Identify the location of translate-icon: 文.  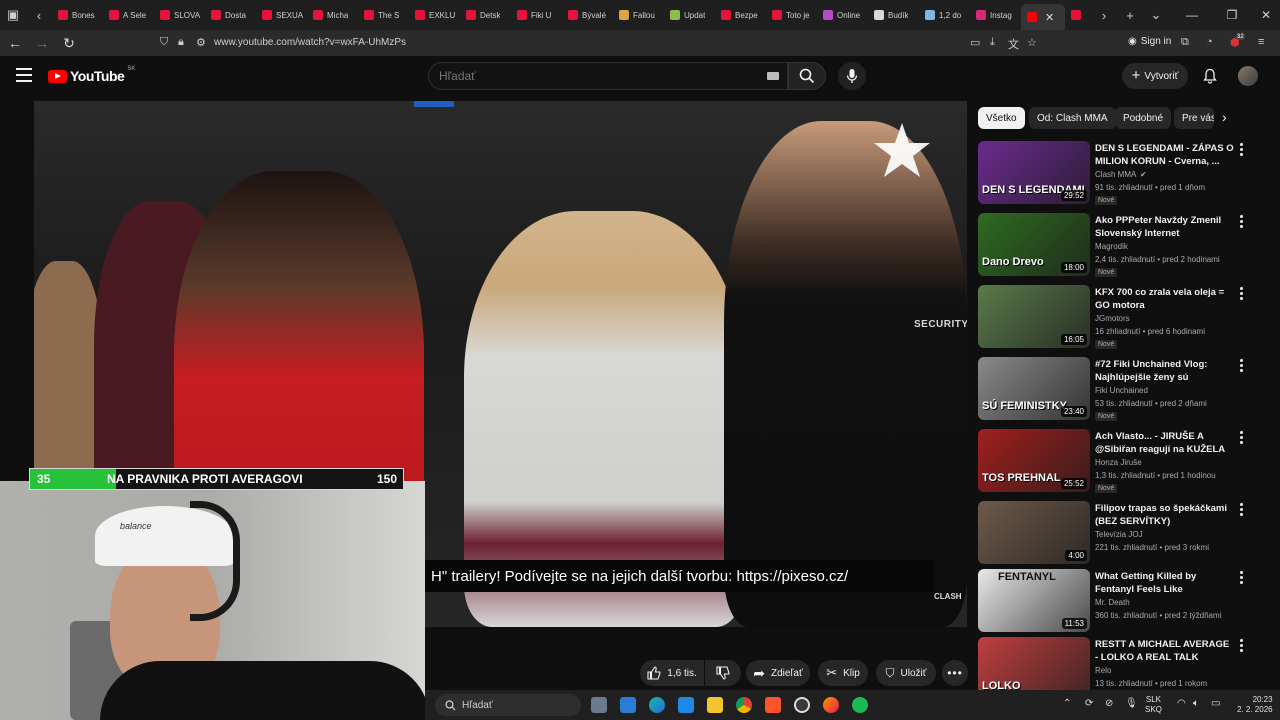
(1013, 44).